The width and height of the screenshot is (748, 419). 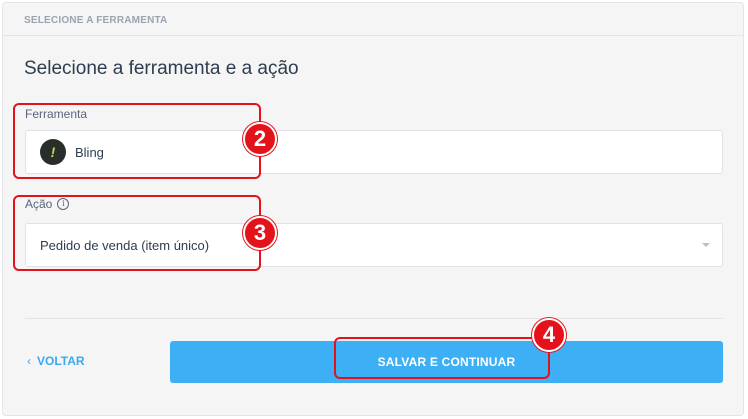 I want to click on save-button-highlight, so click(x=442, y=358).